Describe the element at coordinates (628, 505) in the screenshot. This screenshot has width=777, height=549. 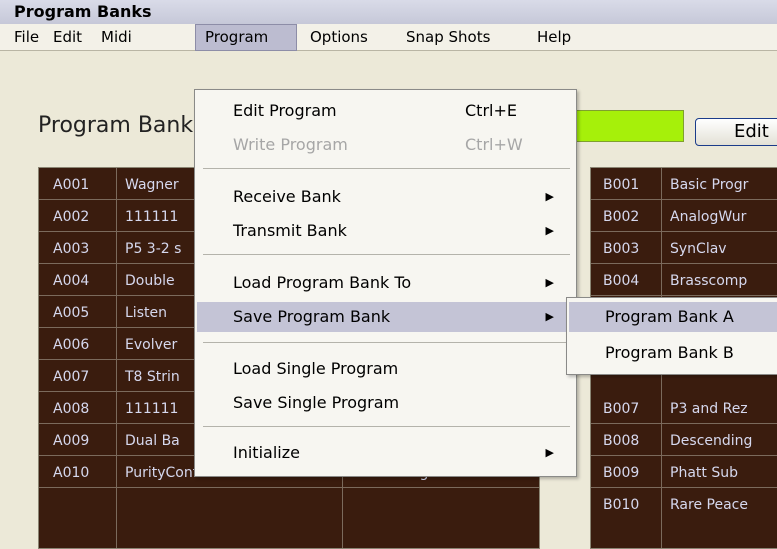
I see `bank-b-row-id: B010` at that location.